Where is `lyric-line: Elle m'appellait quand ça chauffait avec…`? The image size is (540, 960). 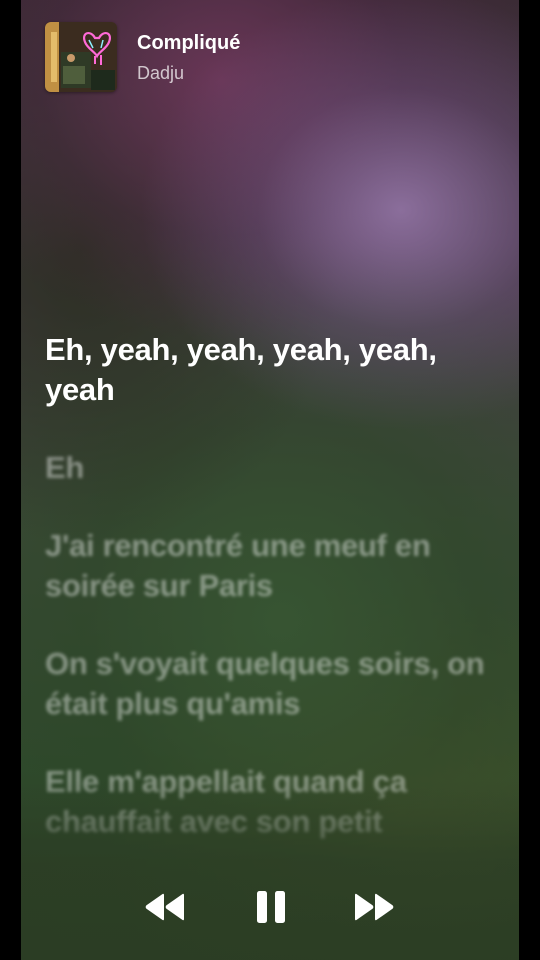 lyric-line: Elle m'appellait quand ça chauffait avec… is located at coordinates (265, 802).